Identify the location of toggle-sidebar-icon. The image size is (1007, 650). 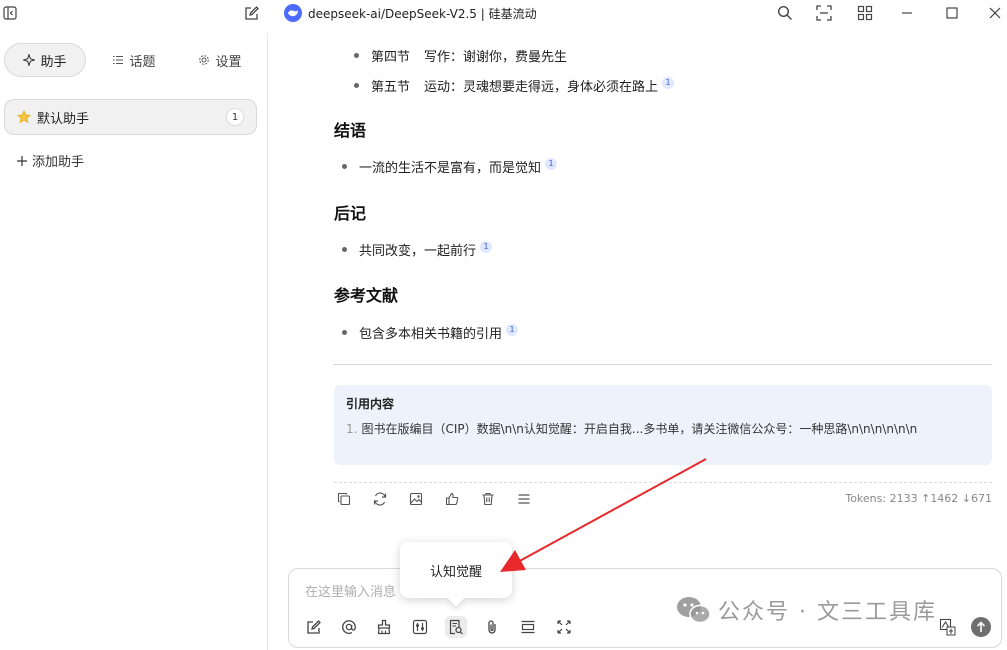
(10, 13).